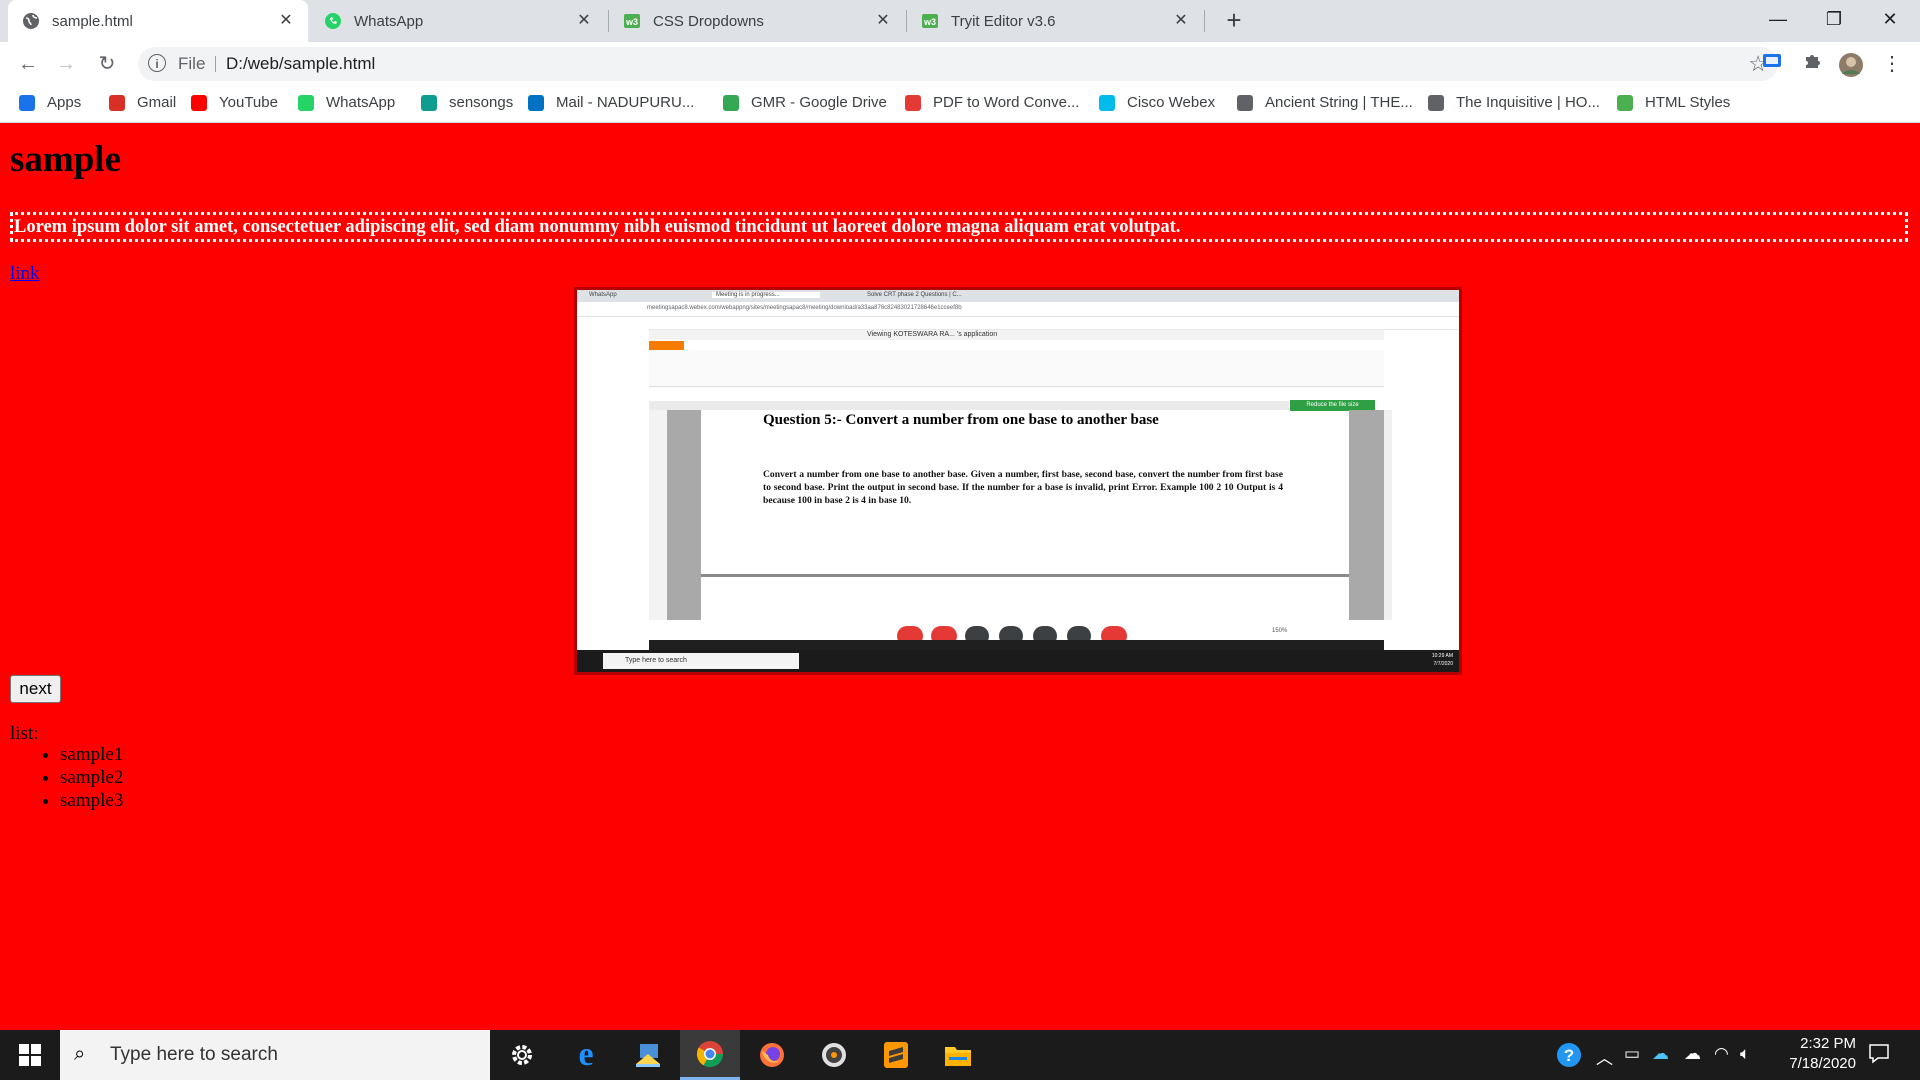 This screenshot has width=1920, height=1080. I want to click on tab-sample-html: sample.html ✕, so click(158, 21).